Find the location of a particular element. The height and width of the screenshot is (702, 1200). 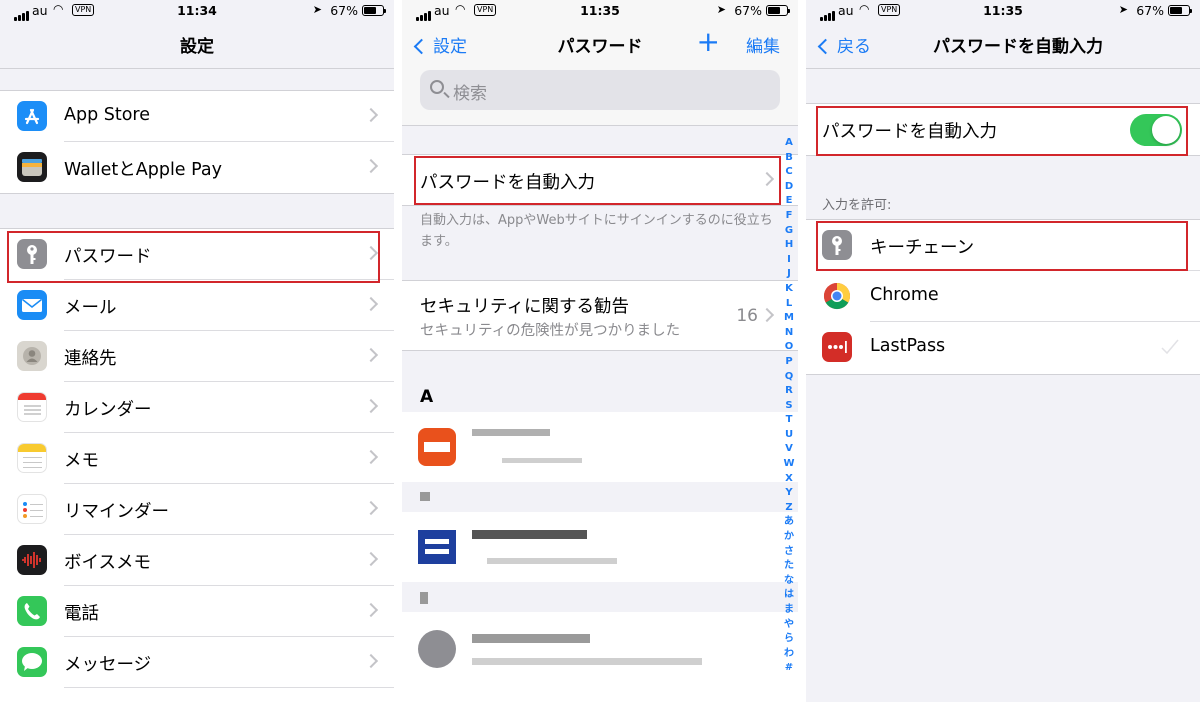

provider-chrome: Chrome is located at coordinates (1003, 296).